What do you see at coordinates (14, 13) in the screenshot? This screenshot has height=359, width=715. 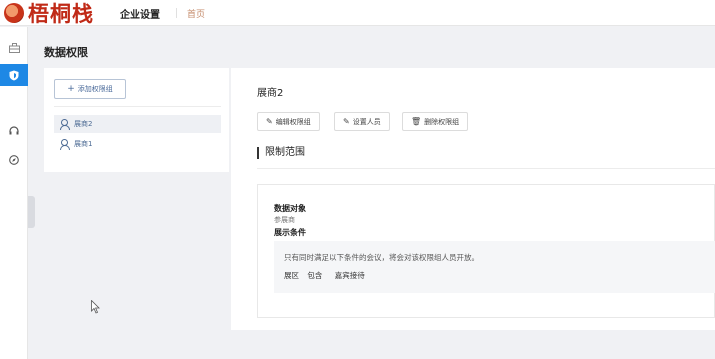 I see `logo-mark-icon` at bounding box center [14, 13].